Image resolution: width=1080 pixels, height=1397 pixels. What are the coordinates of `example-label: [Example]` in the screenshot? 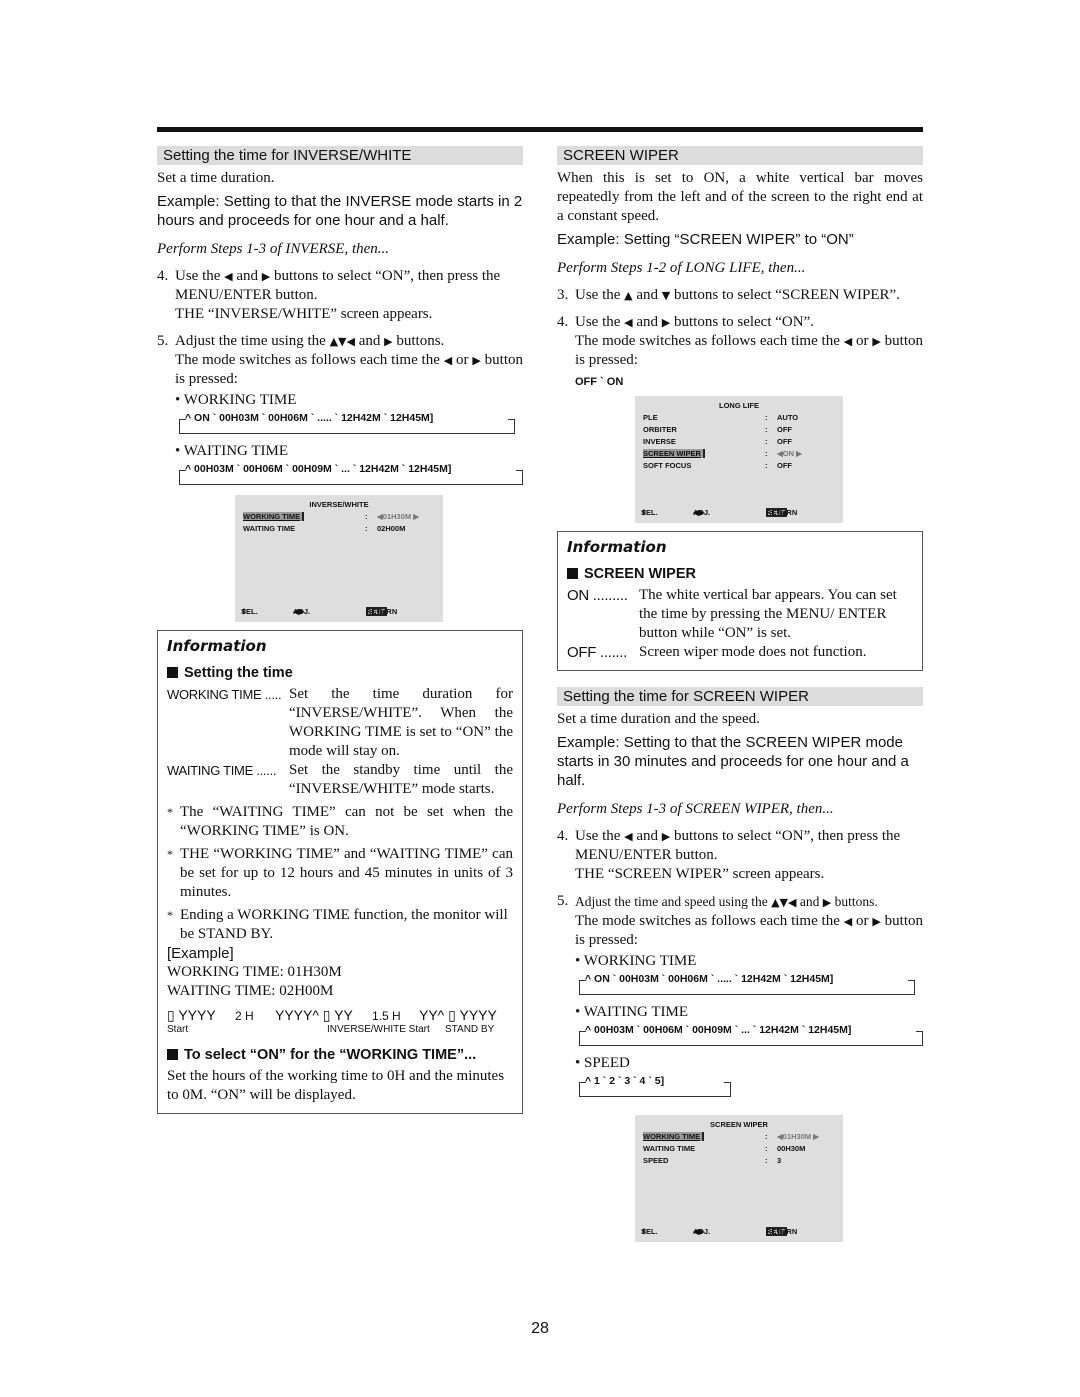 It's located at (200, 953).